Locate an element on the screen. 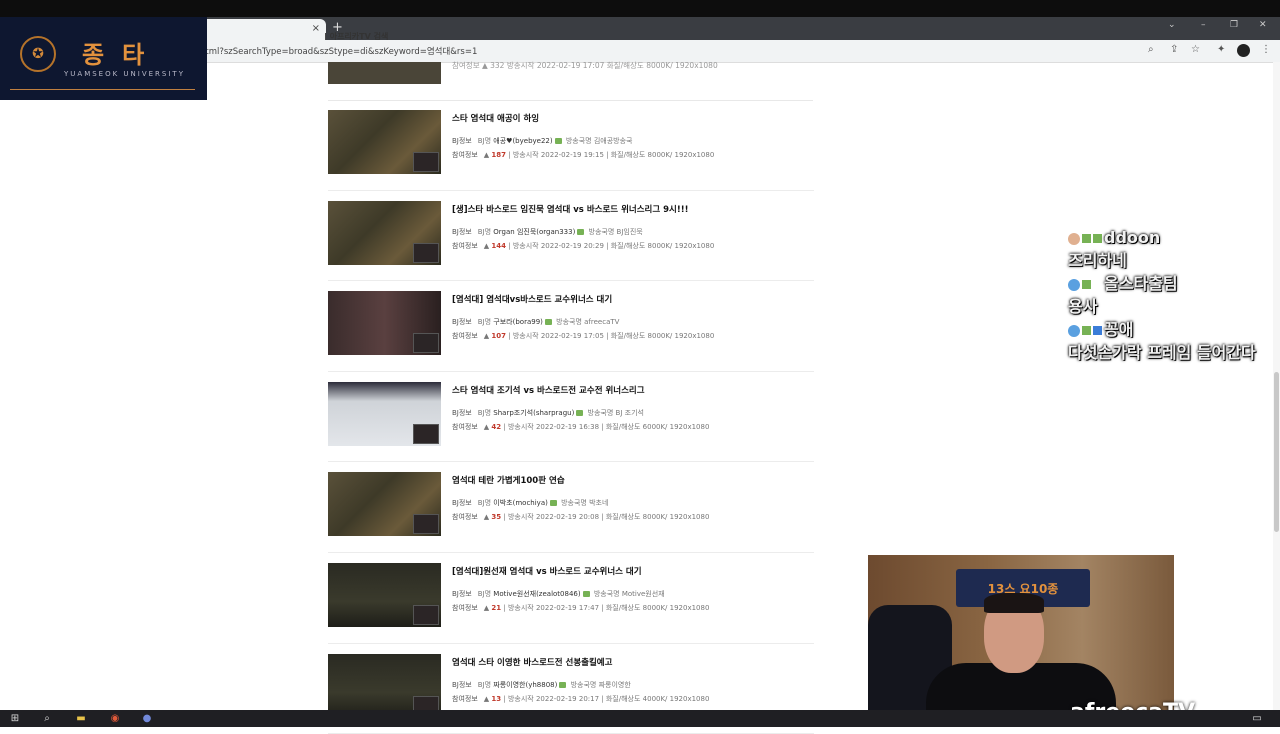 The image size is (1280, 734). station-name: 짜롱이영한 is located at coordinates (615, 685).